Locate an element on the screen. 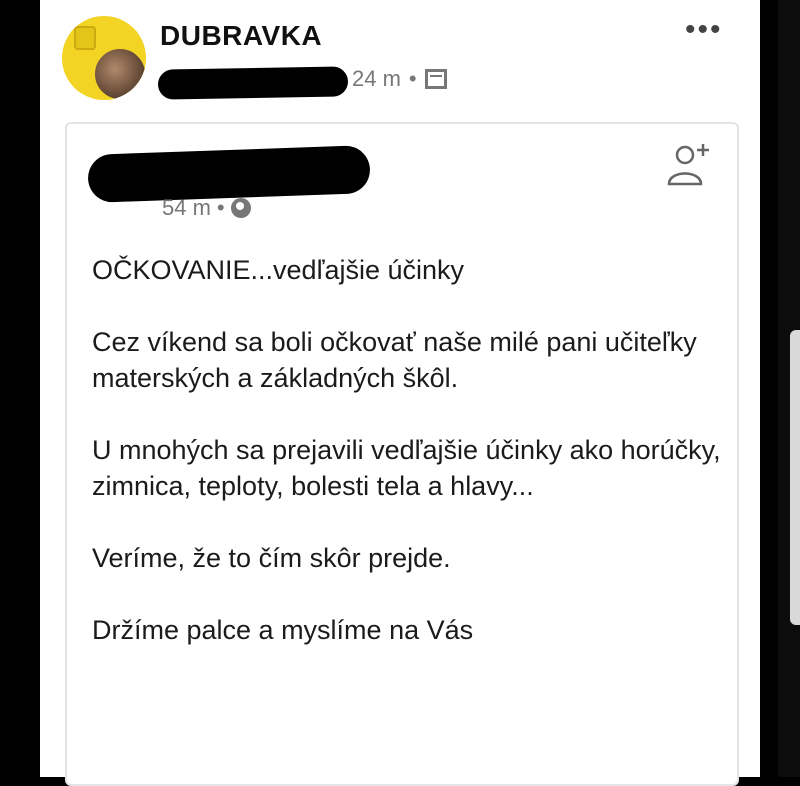 This screenshot has height=786, width=800. post-paragraph: Veríme, že to čím skôr prejde. is located at coordinates (271, 558).